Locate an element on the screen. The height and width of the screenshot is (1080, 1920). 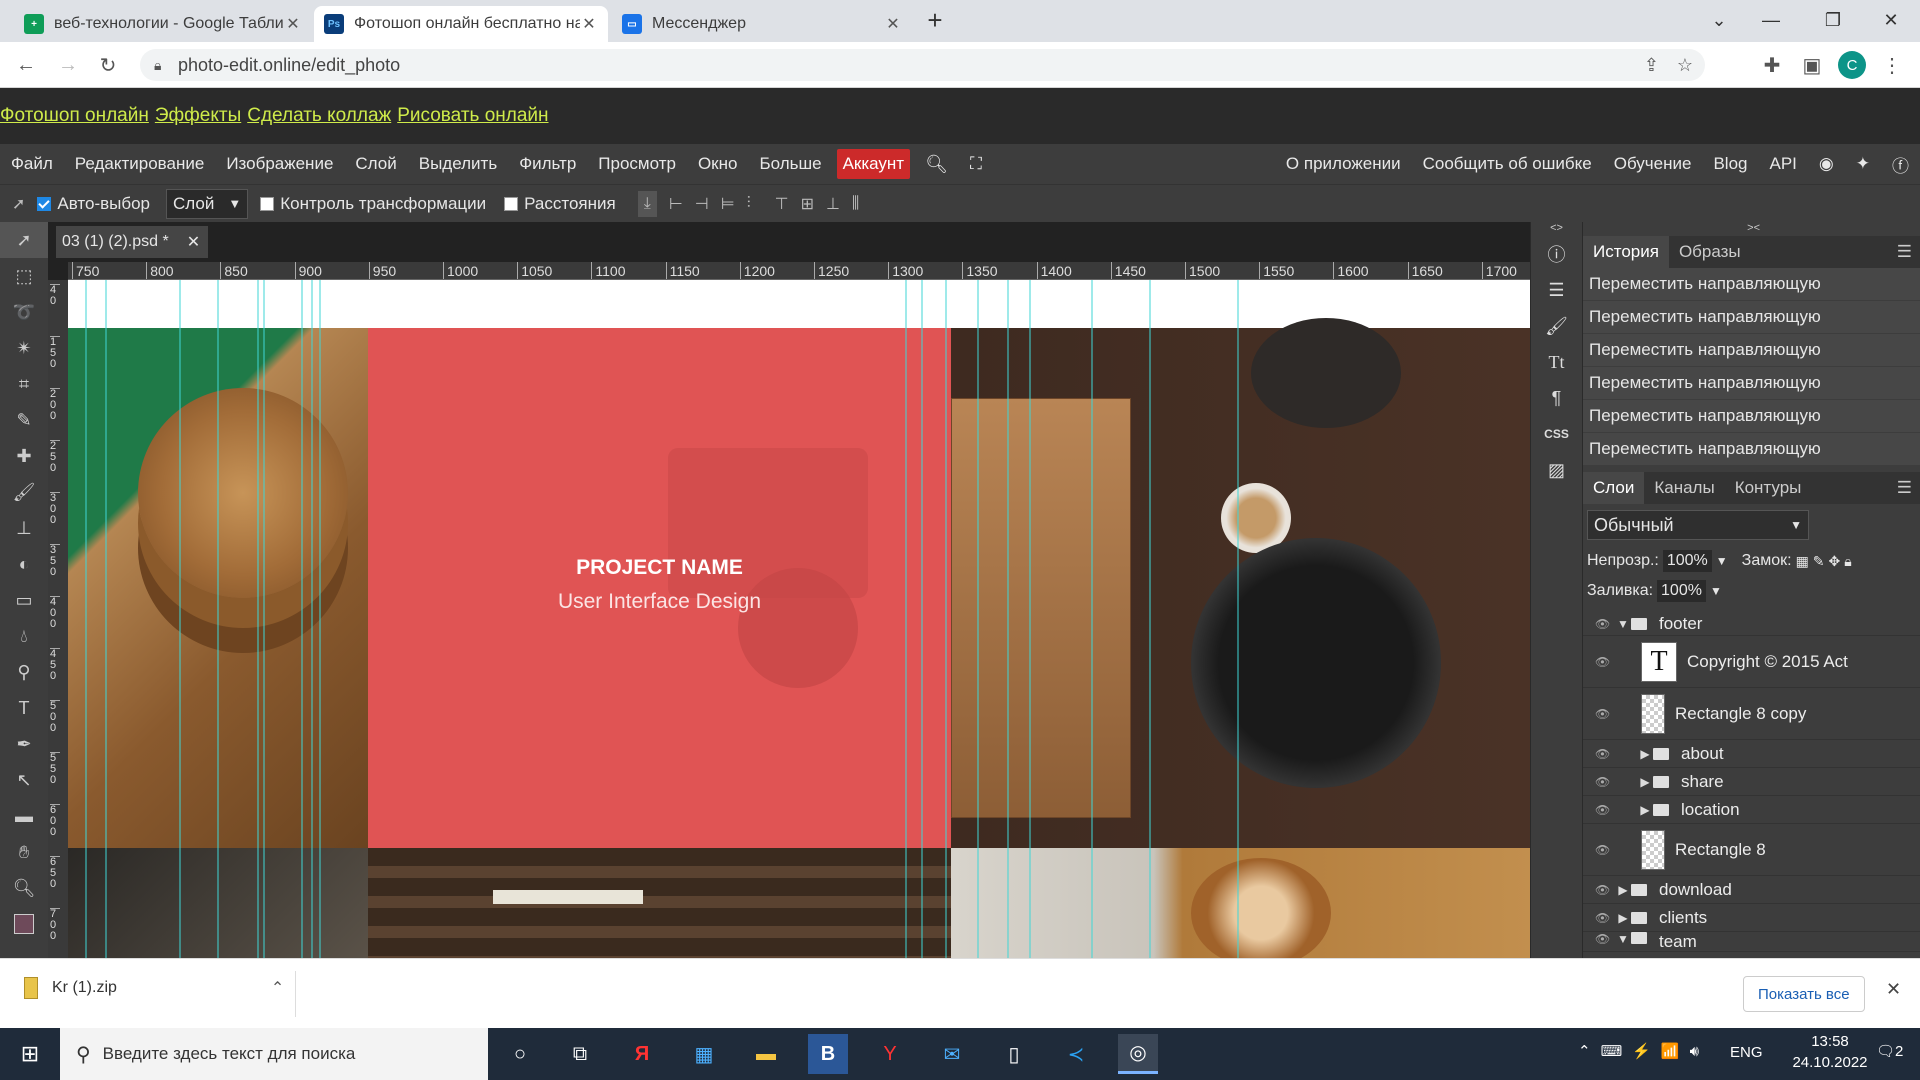
minimize-icon: — is located at coordinates (1771, 20).